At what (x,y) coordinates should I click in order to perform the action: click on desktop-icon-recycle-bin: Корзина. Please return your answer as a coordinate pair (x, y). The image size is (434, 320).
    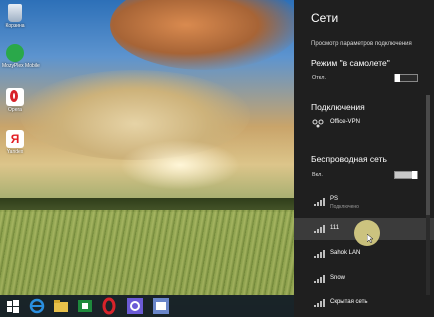
    Looking at the image, I should click on (15, 16).